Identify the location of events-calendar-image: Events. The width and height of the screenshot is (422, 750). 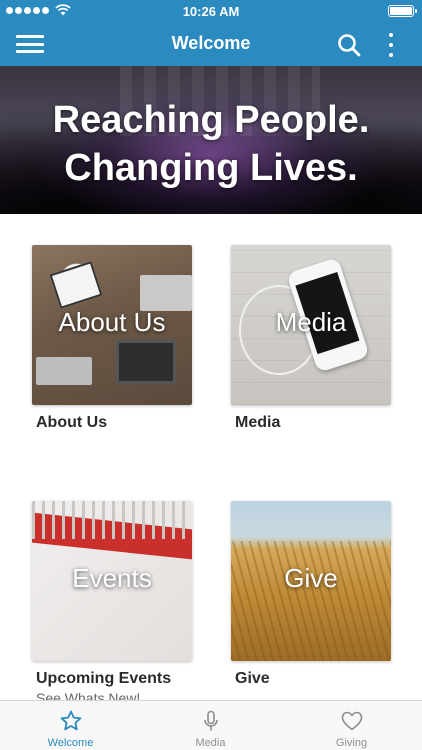
(112, 581).